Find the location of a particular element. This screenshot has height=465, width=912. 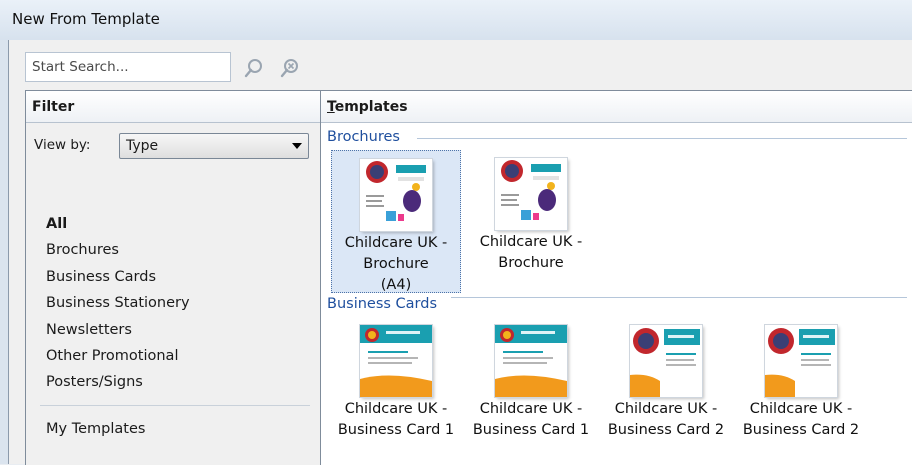

group-header-business-cards: Business Cards is located at coordinates (382, 304).